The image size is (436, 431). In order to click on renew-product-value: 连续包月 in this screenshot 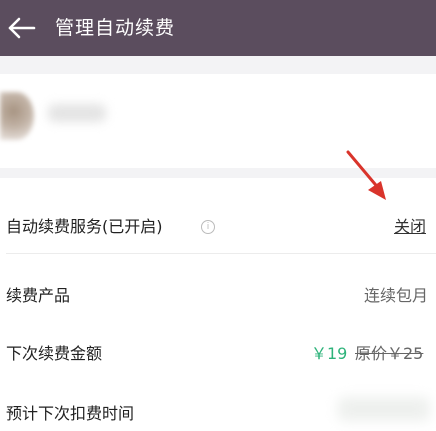, I will do `click(395, 295)`.